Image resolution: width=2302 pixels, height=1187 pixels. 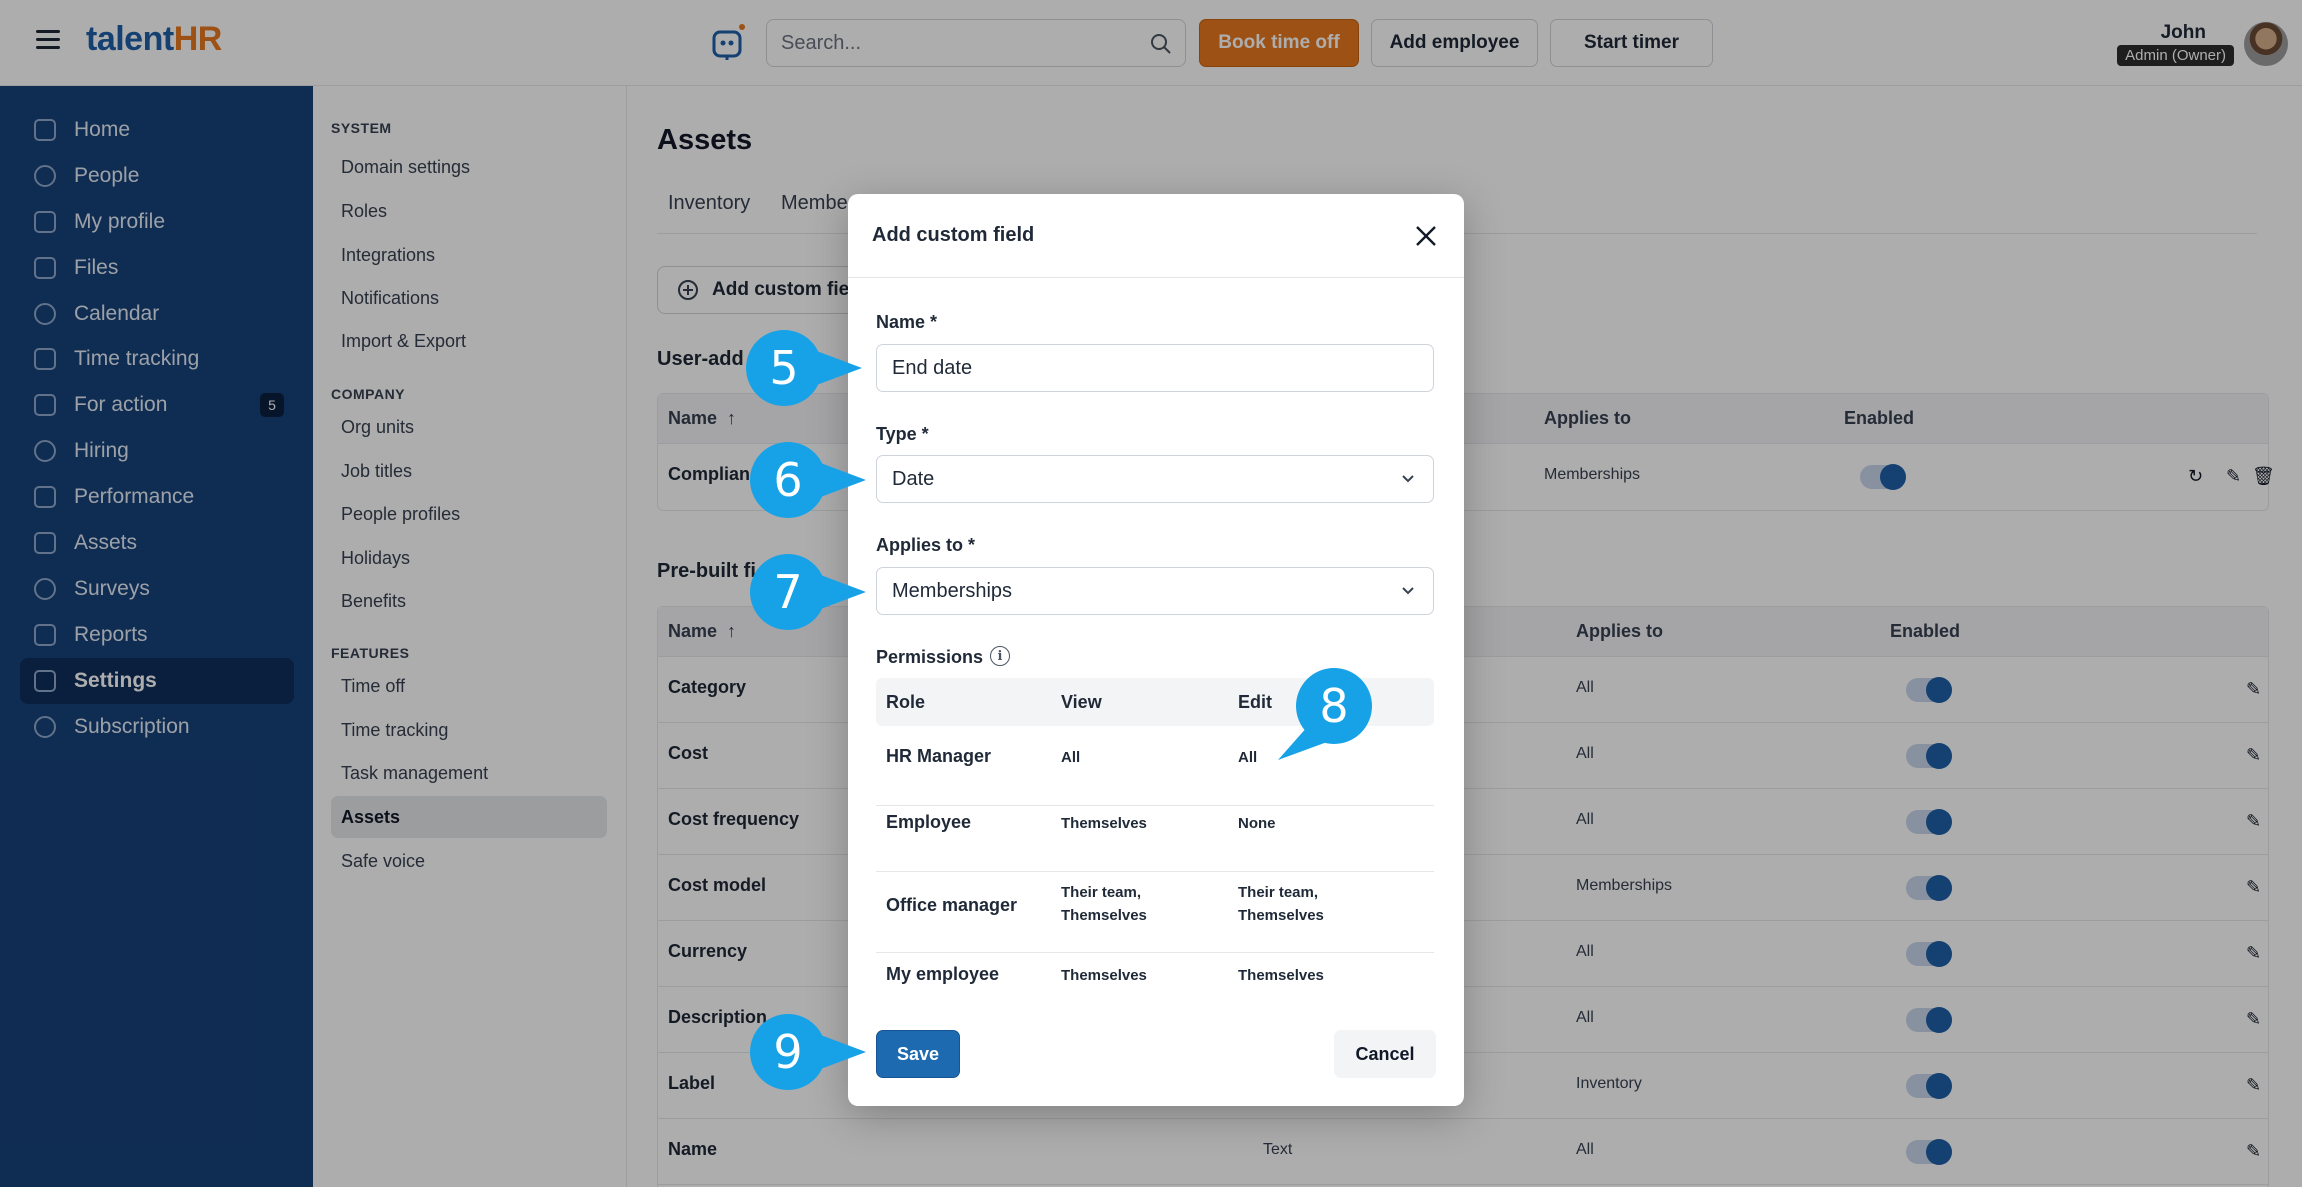 I want to click on dialog-header: Add custom field, so click(x=1156, y=236).